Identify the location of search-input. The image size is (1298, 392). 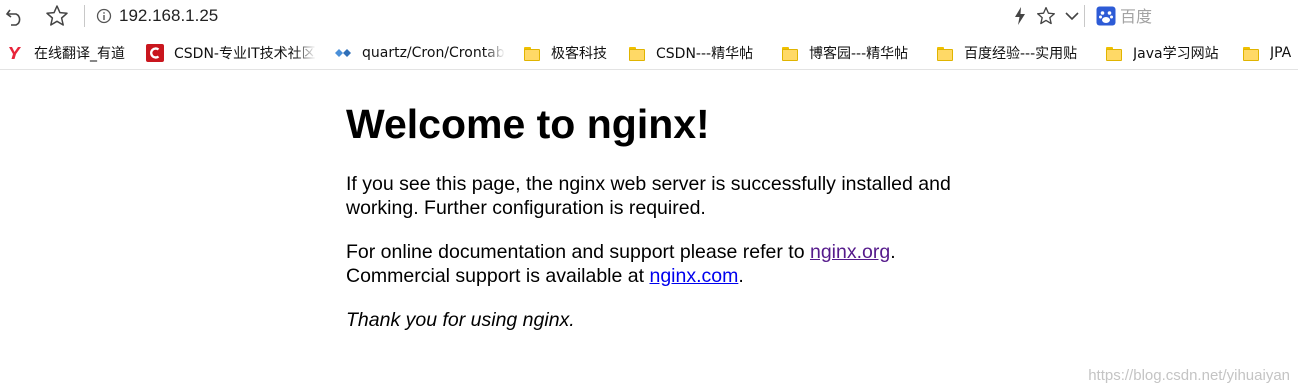
(1207, 16).